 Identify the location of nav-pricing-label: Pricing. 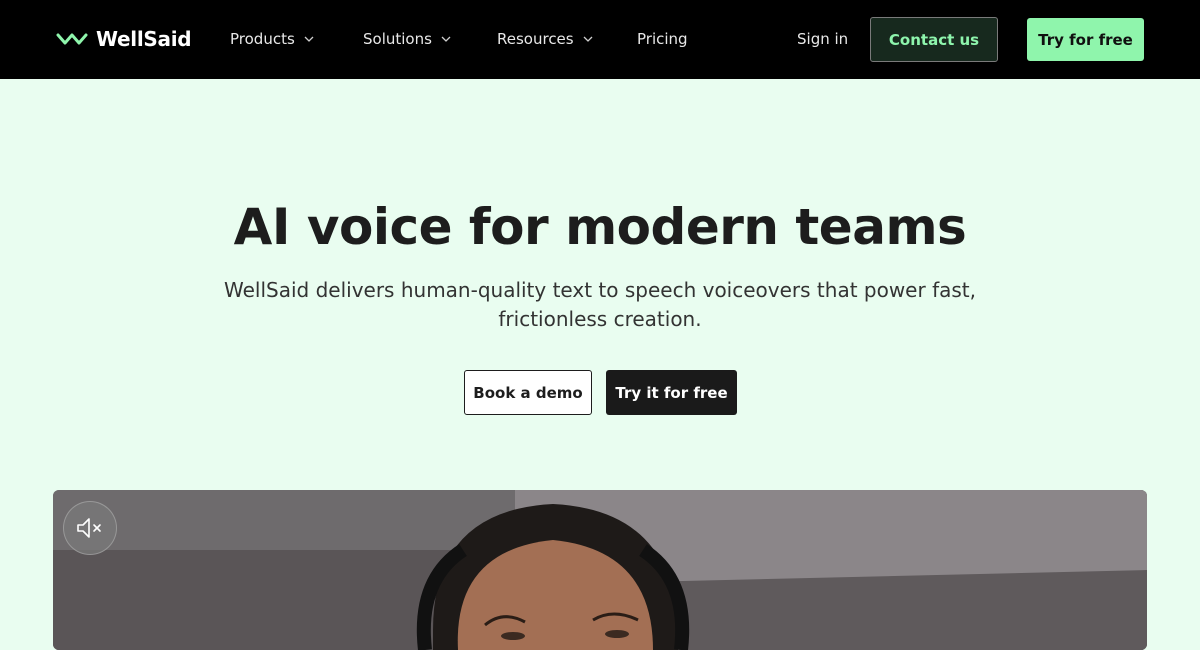
(662, 39).